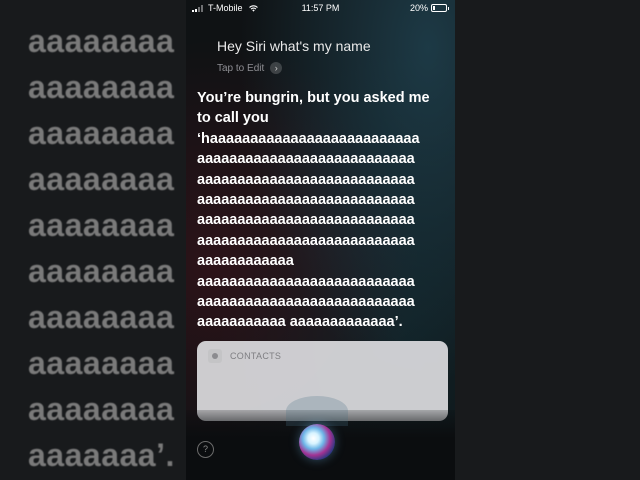  What do you see at coordinates (276, 68) in the screenshot?
I see `chevron-right-icon: ›` at bounding box center [276, 68].